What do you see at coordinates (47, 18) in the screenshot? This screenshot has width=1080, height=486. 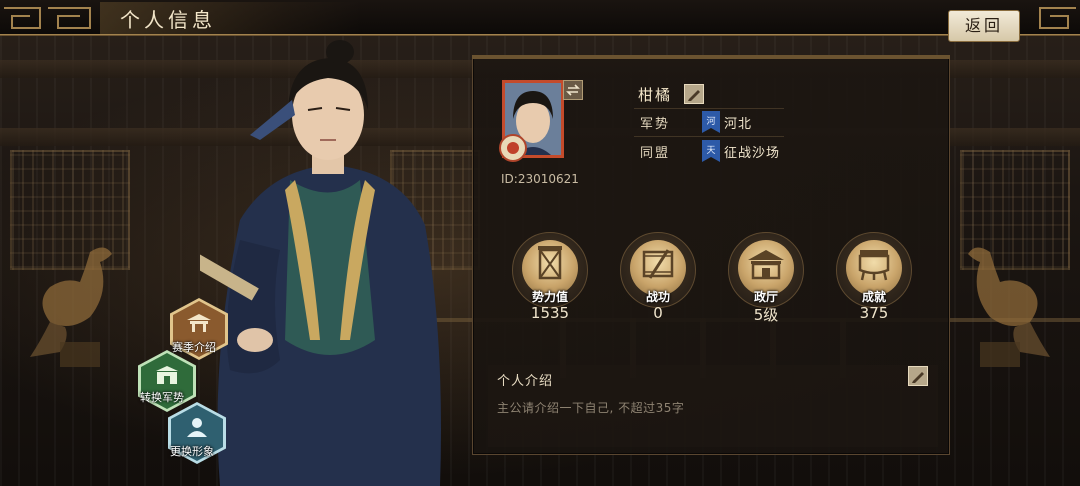 I see `corner-ornament-left` at bounding box center [47, 18].